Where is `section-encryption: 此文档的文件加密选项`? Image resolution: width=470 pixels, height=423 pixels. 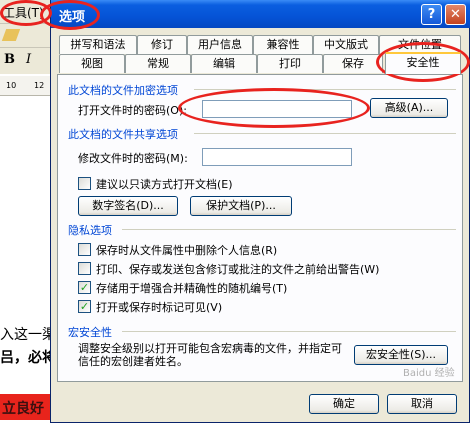 section-encryption: 此文档的文件加密选项 is located at coordinates (123, 90).